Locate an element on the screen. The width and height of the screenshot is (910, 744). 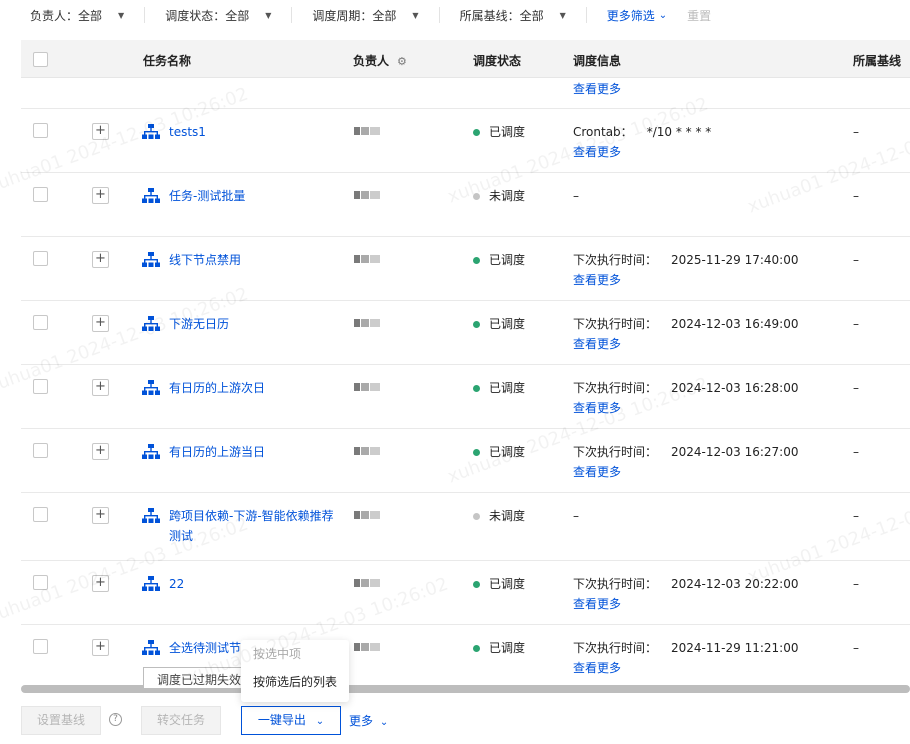
filter-cycle: 调度周期： 全部 ▼ is located at coordinates (355, 15).